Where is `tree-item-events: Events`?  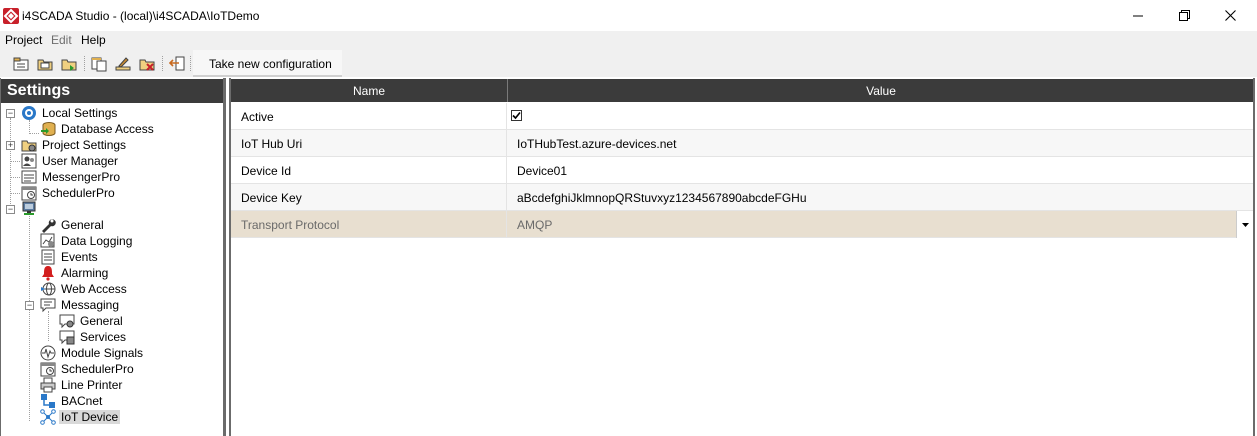 tree-item-events: Events is located at coordinates (70, 257).